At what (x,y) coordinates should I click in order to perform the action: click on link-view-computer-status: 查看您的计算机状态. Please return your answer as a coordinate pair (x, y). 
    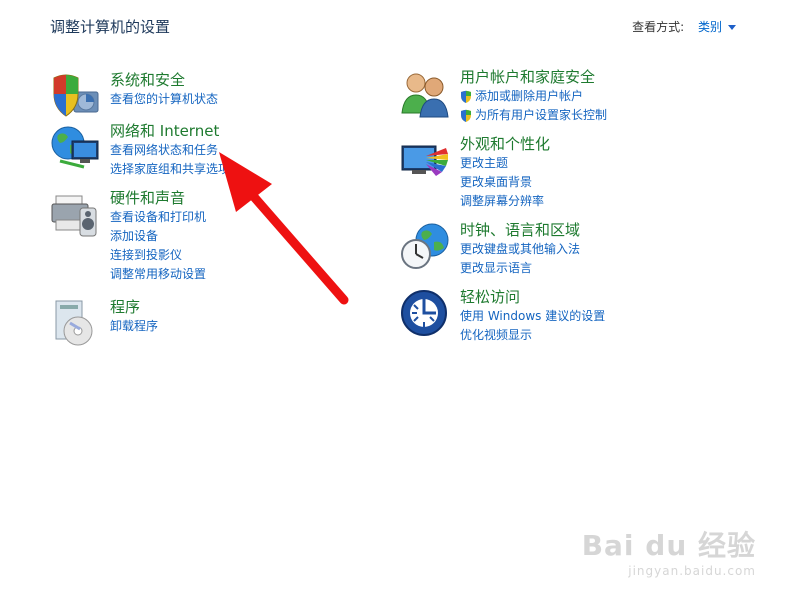
    Looking at the image, I should click on (250, 99).